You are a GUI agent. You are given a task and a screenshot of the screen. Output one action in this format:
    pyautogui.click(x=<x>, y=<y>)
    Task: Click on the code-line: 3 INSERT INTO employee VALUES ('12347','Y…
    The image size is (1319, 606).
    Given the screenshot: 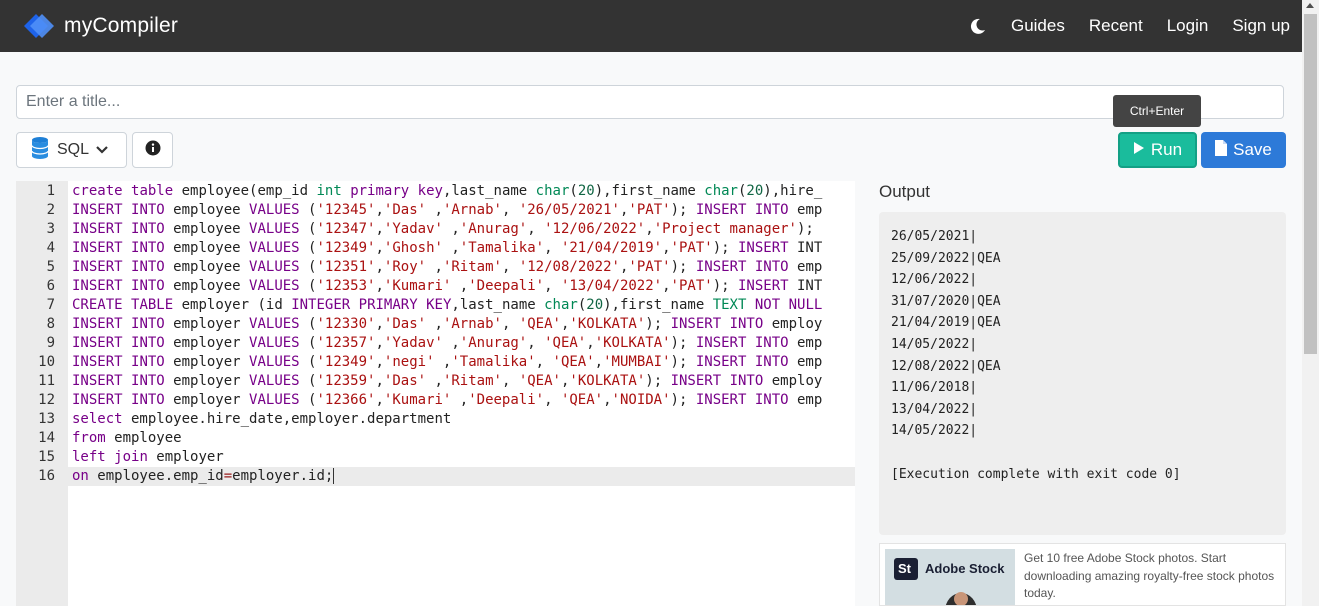 What is the action you would take?
    pyautogui.click(x=435, y=229)
    